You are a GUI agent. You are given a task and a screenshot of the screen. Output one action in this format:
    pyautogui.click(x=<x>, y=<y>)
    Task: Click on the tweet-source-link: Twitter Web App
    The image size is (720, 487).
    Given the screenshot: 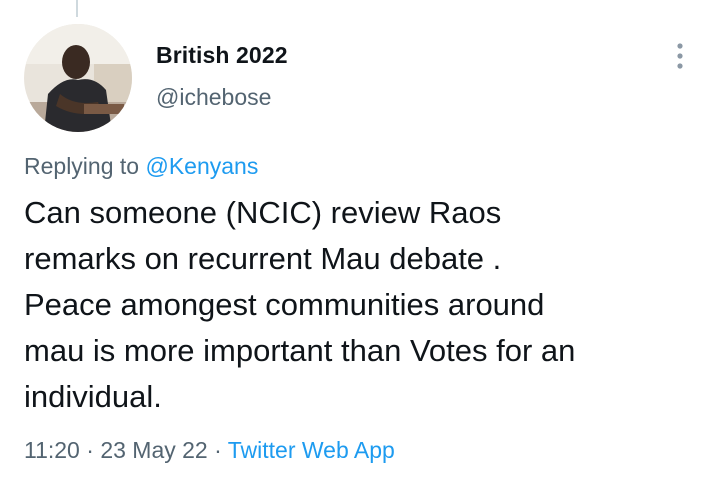 What is the action you would take?
    pyautogui.click(x=311, y=450)
    